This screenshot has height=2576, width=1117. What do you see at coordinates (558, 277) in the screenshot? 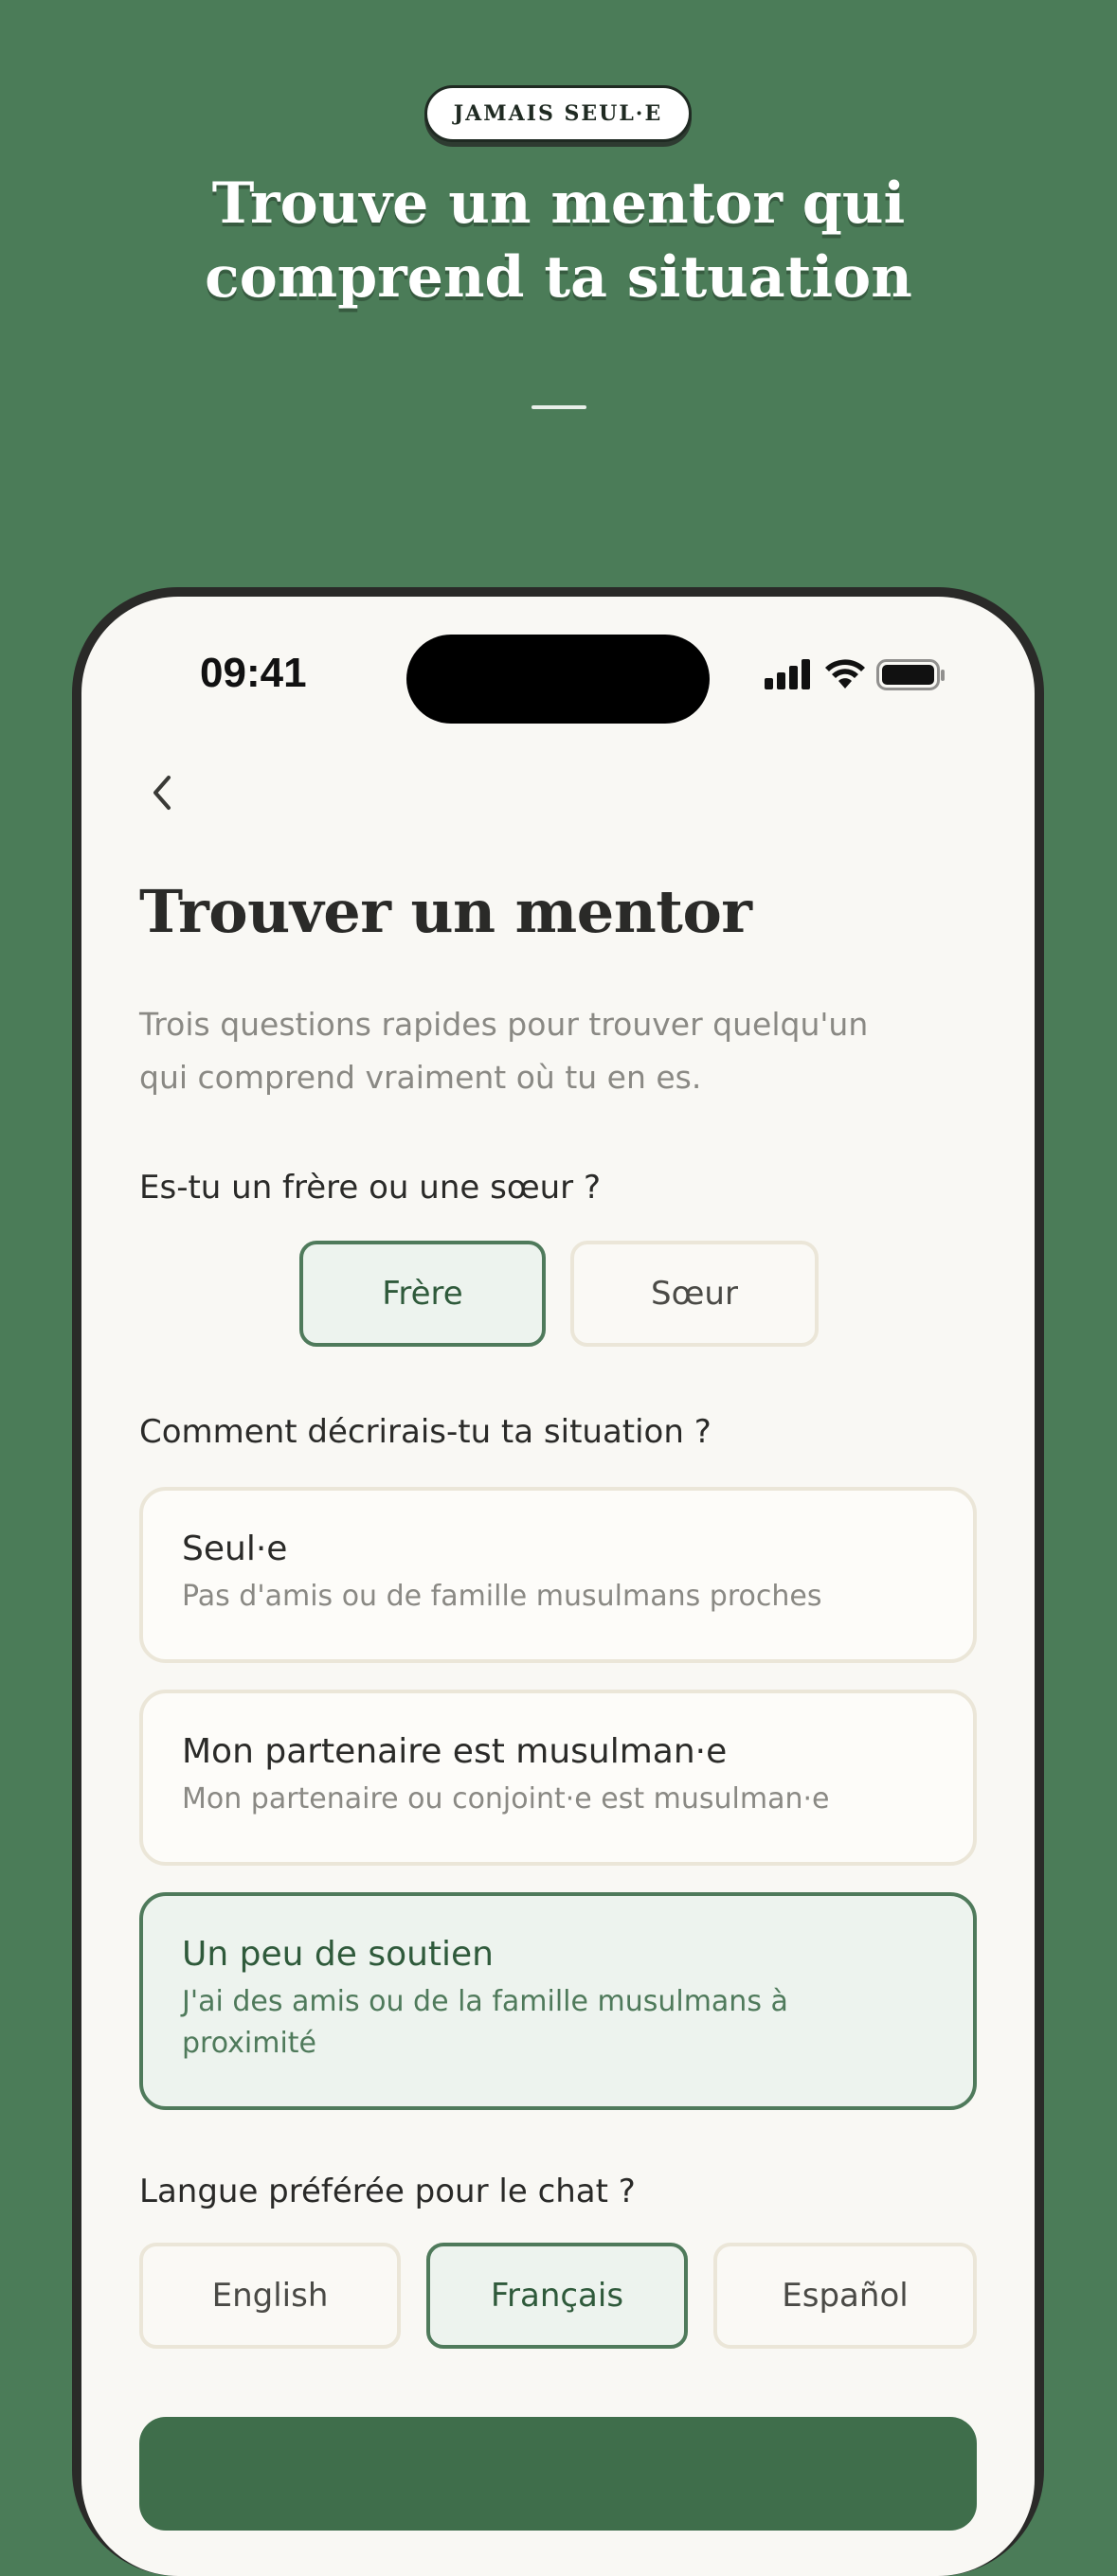
I see `headline-line-2: comprend ta situation` at bounding box center [558, 277].